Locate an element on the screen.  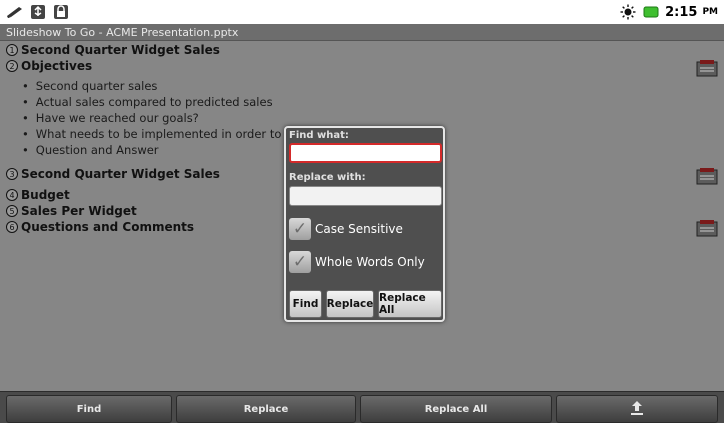
sun-icon is located at coordinates (628, 12).